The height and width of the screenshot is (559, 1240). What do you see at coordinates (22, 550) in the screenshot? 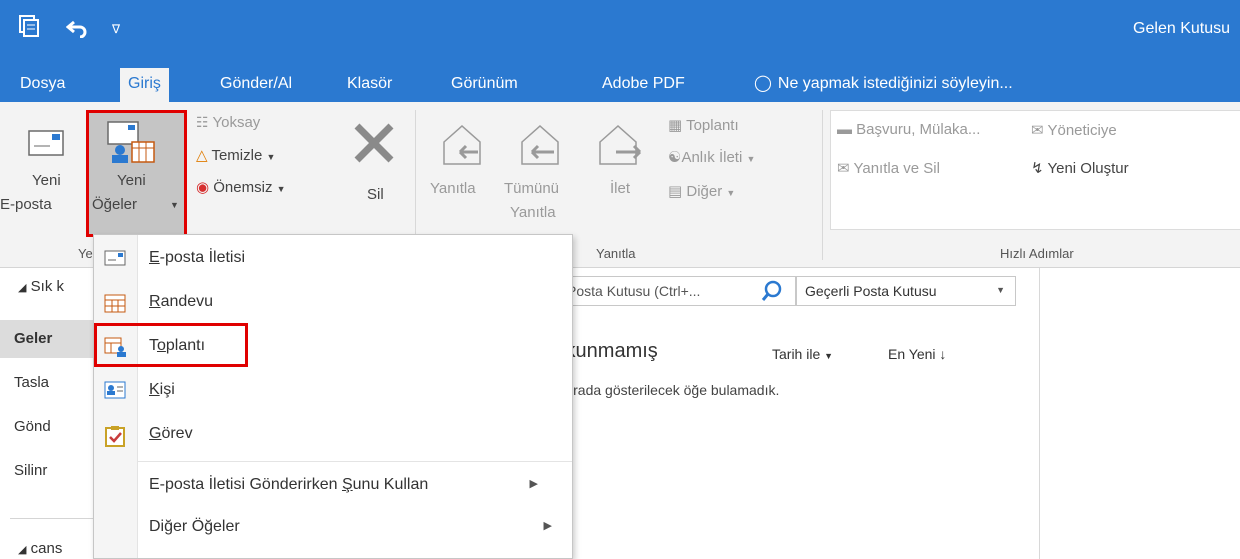
I see `collapse-triangle-icon: ◢` at bounding box center [22, 550].